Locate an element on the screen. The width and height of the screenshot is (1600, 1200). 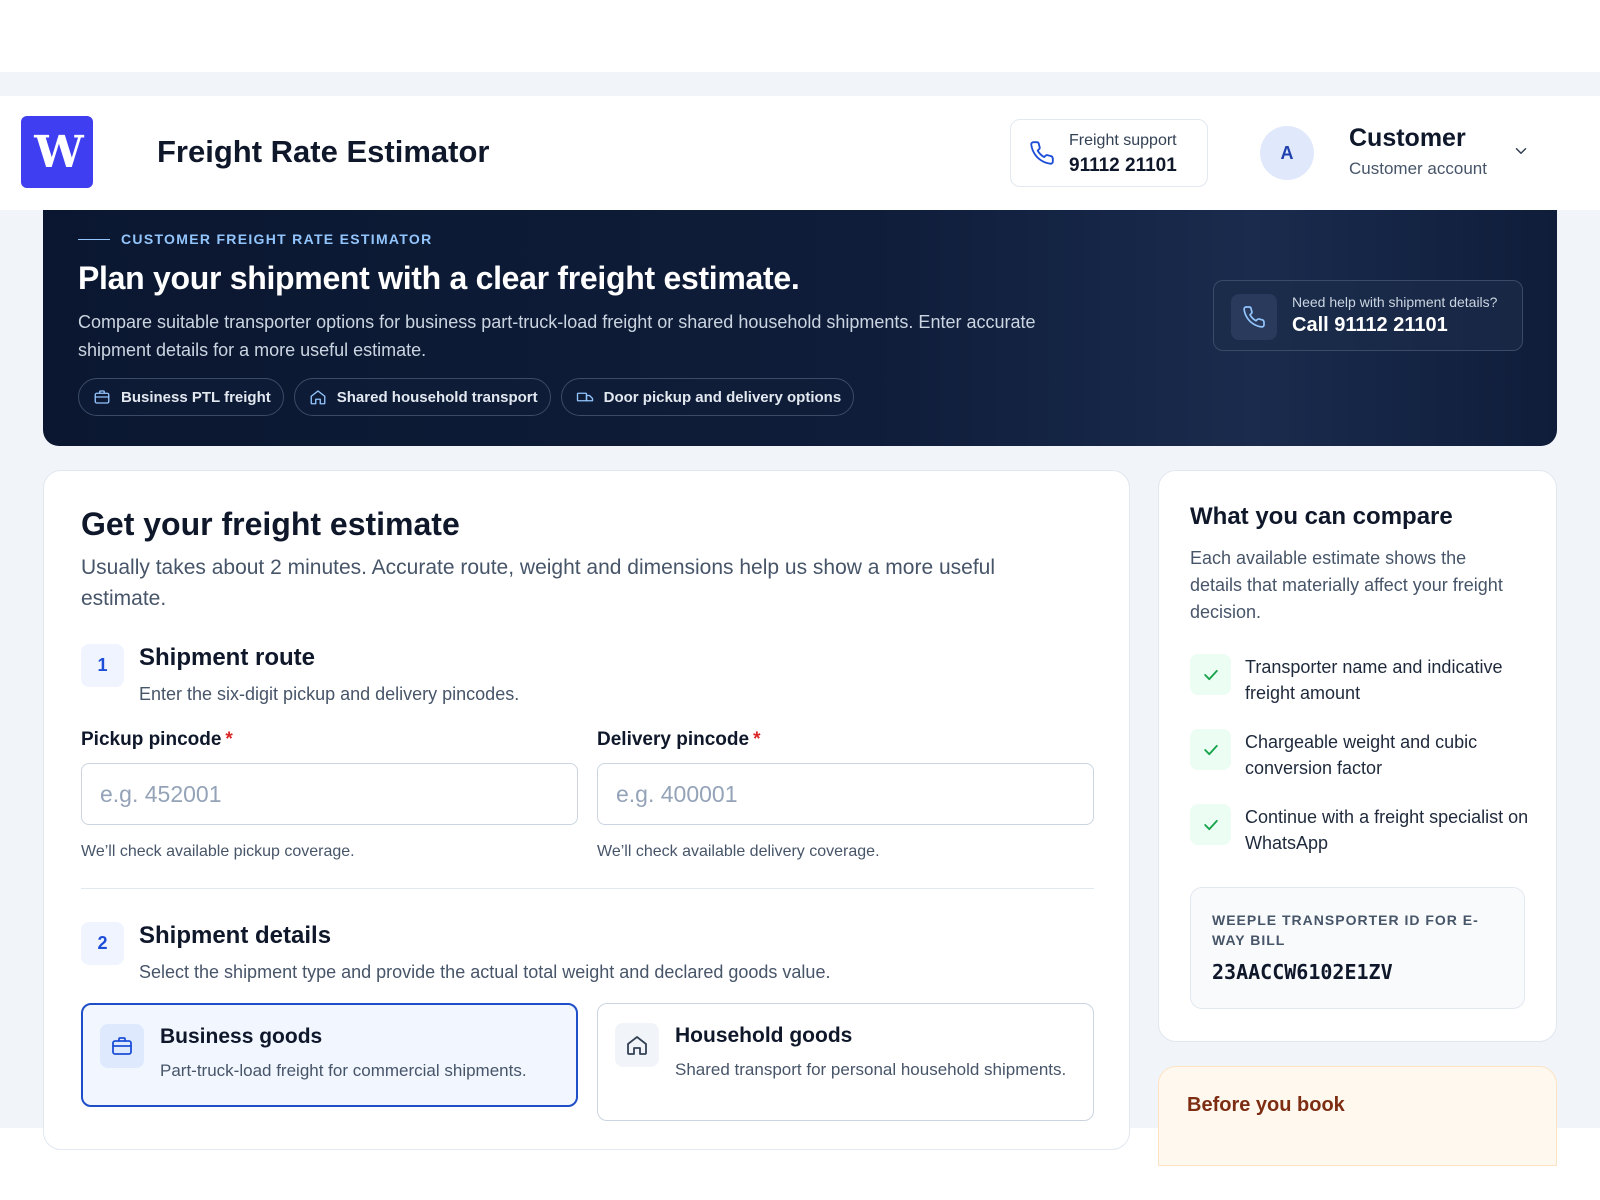
hero-eyebrow: CUSTOMER FREIGHT RATE ESTIMATOR is located at coordinates (255, 239).